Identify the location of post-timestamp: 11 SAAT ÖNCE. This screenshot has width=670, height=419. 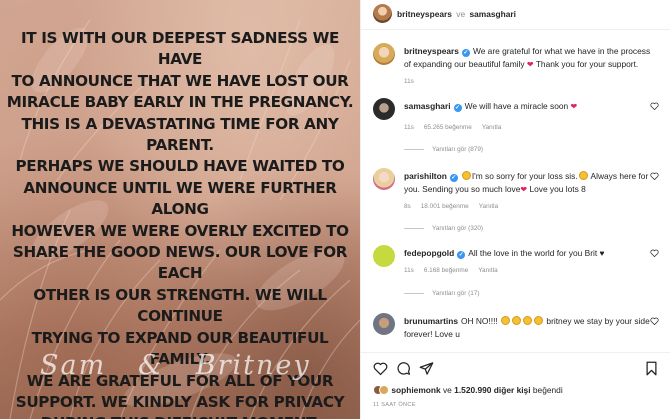
(394, 405).